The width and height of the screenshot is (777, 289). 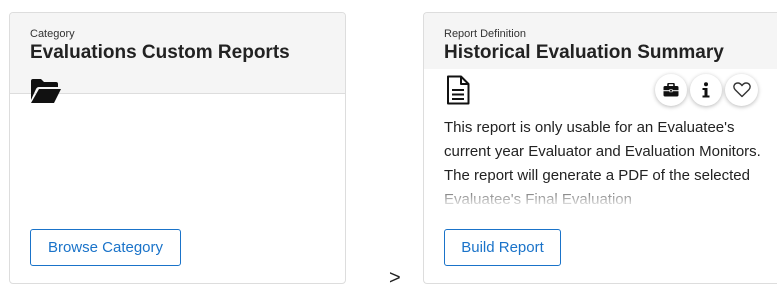 I want to click on category-title: Evaluations Custom Reports, so click(x=160, y=52).